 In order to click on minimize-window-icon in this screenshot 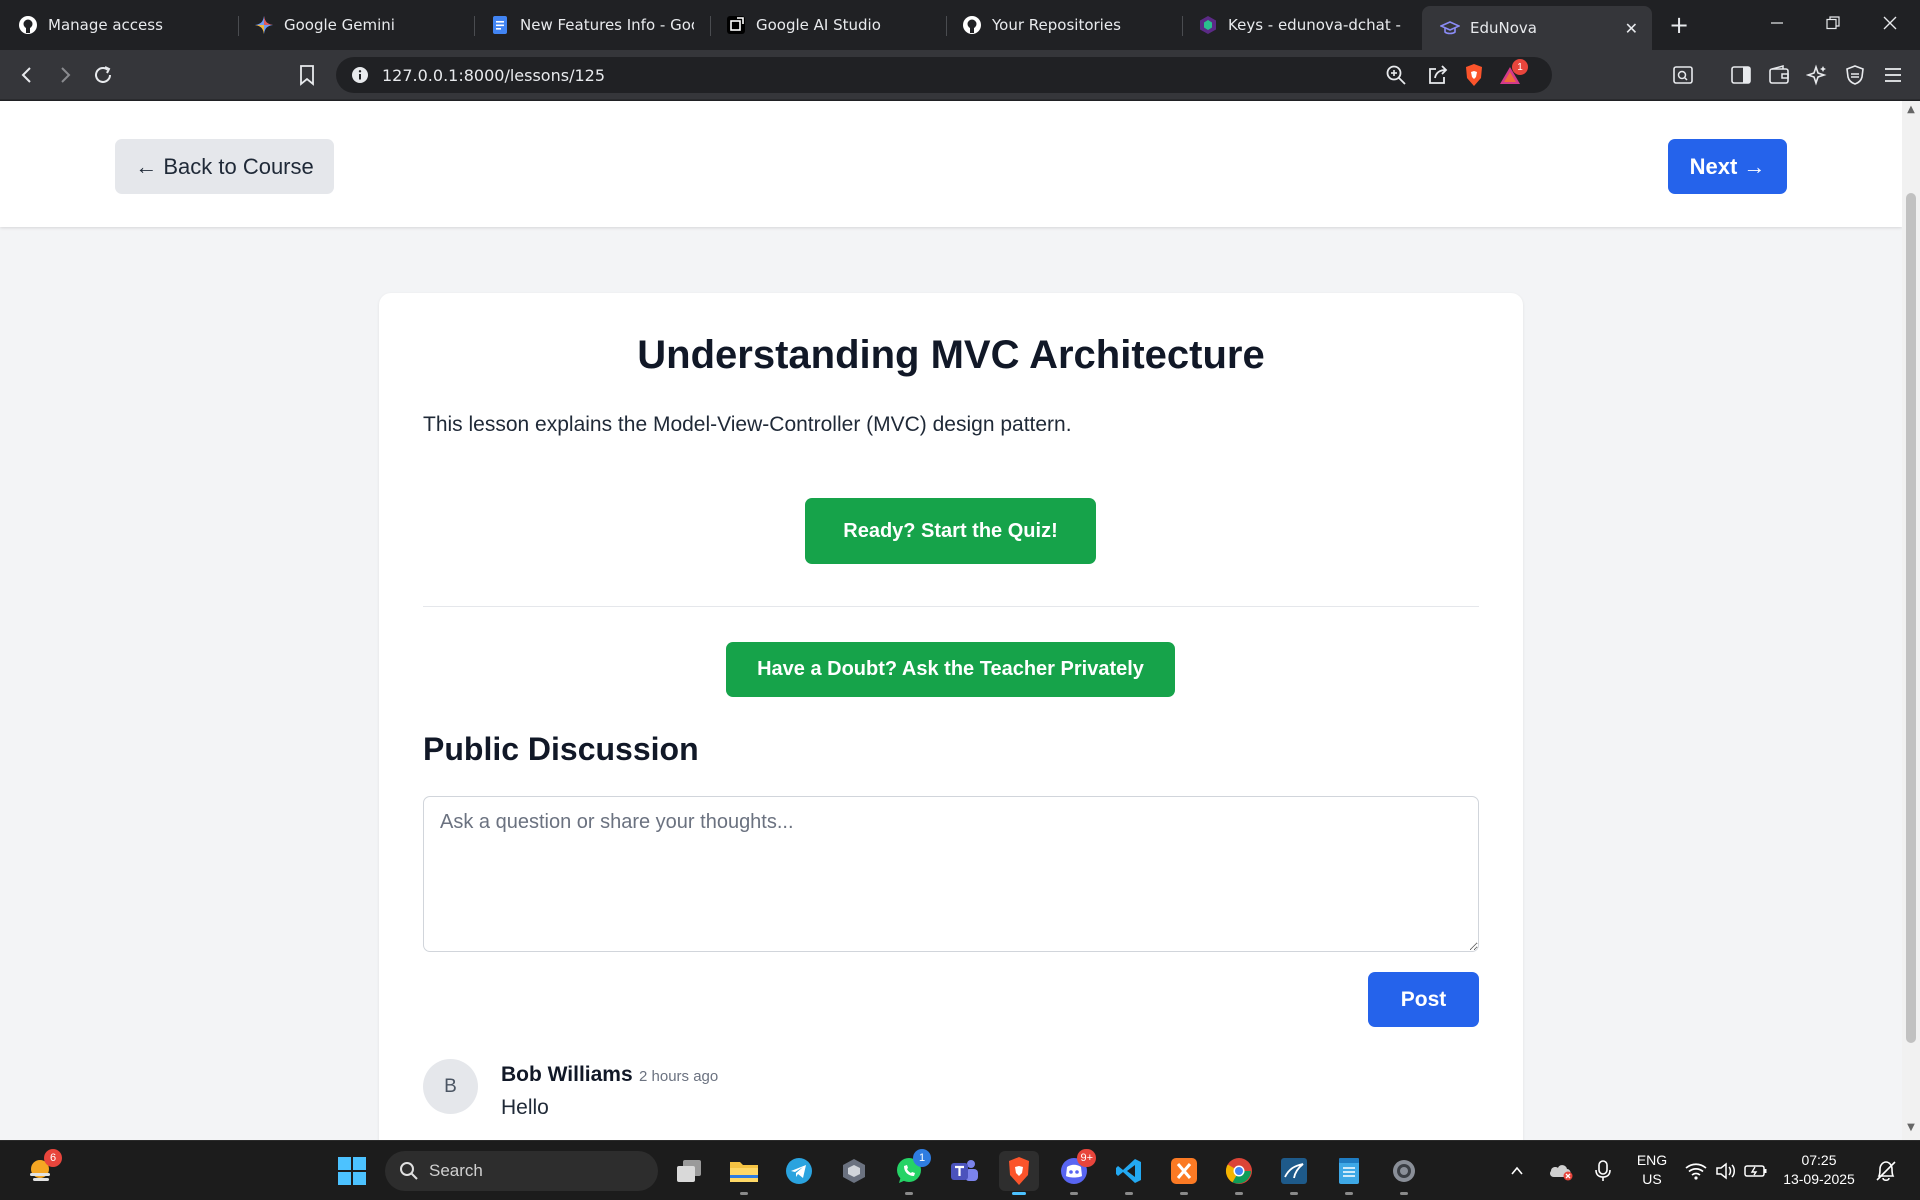, I will do `click(1777, 23)`.